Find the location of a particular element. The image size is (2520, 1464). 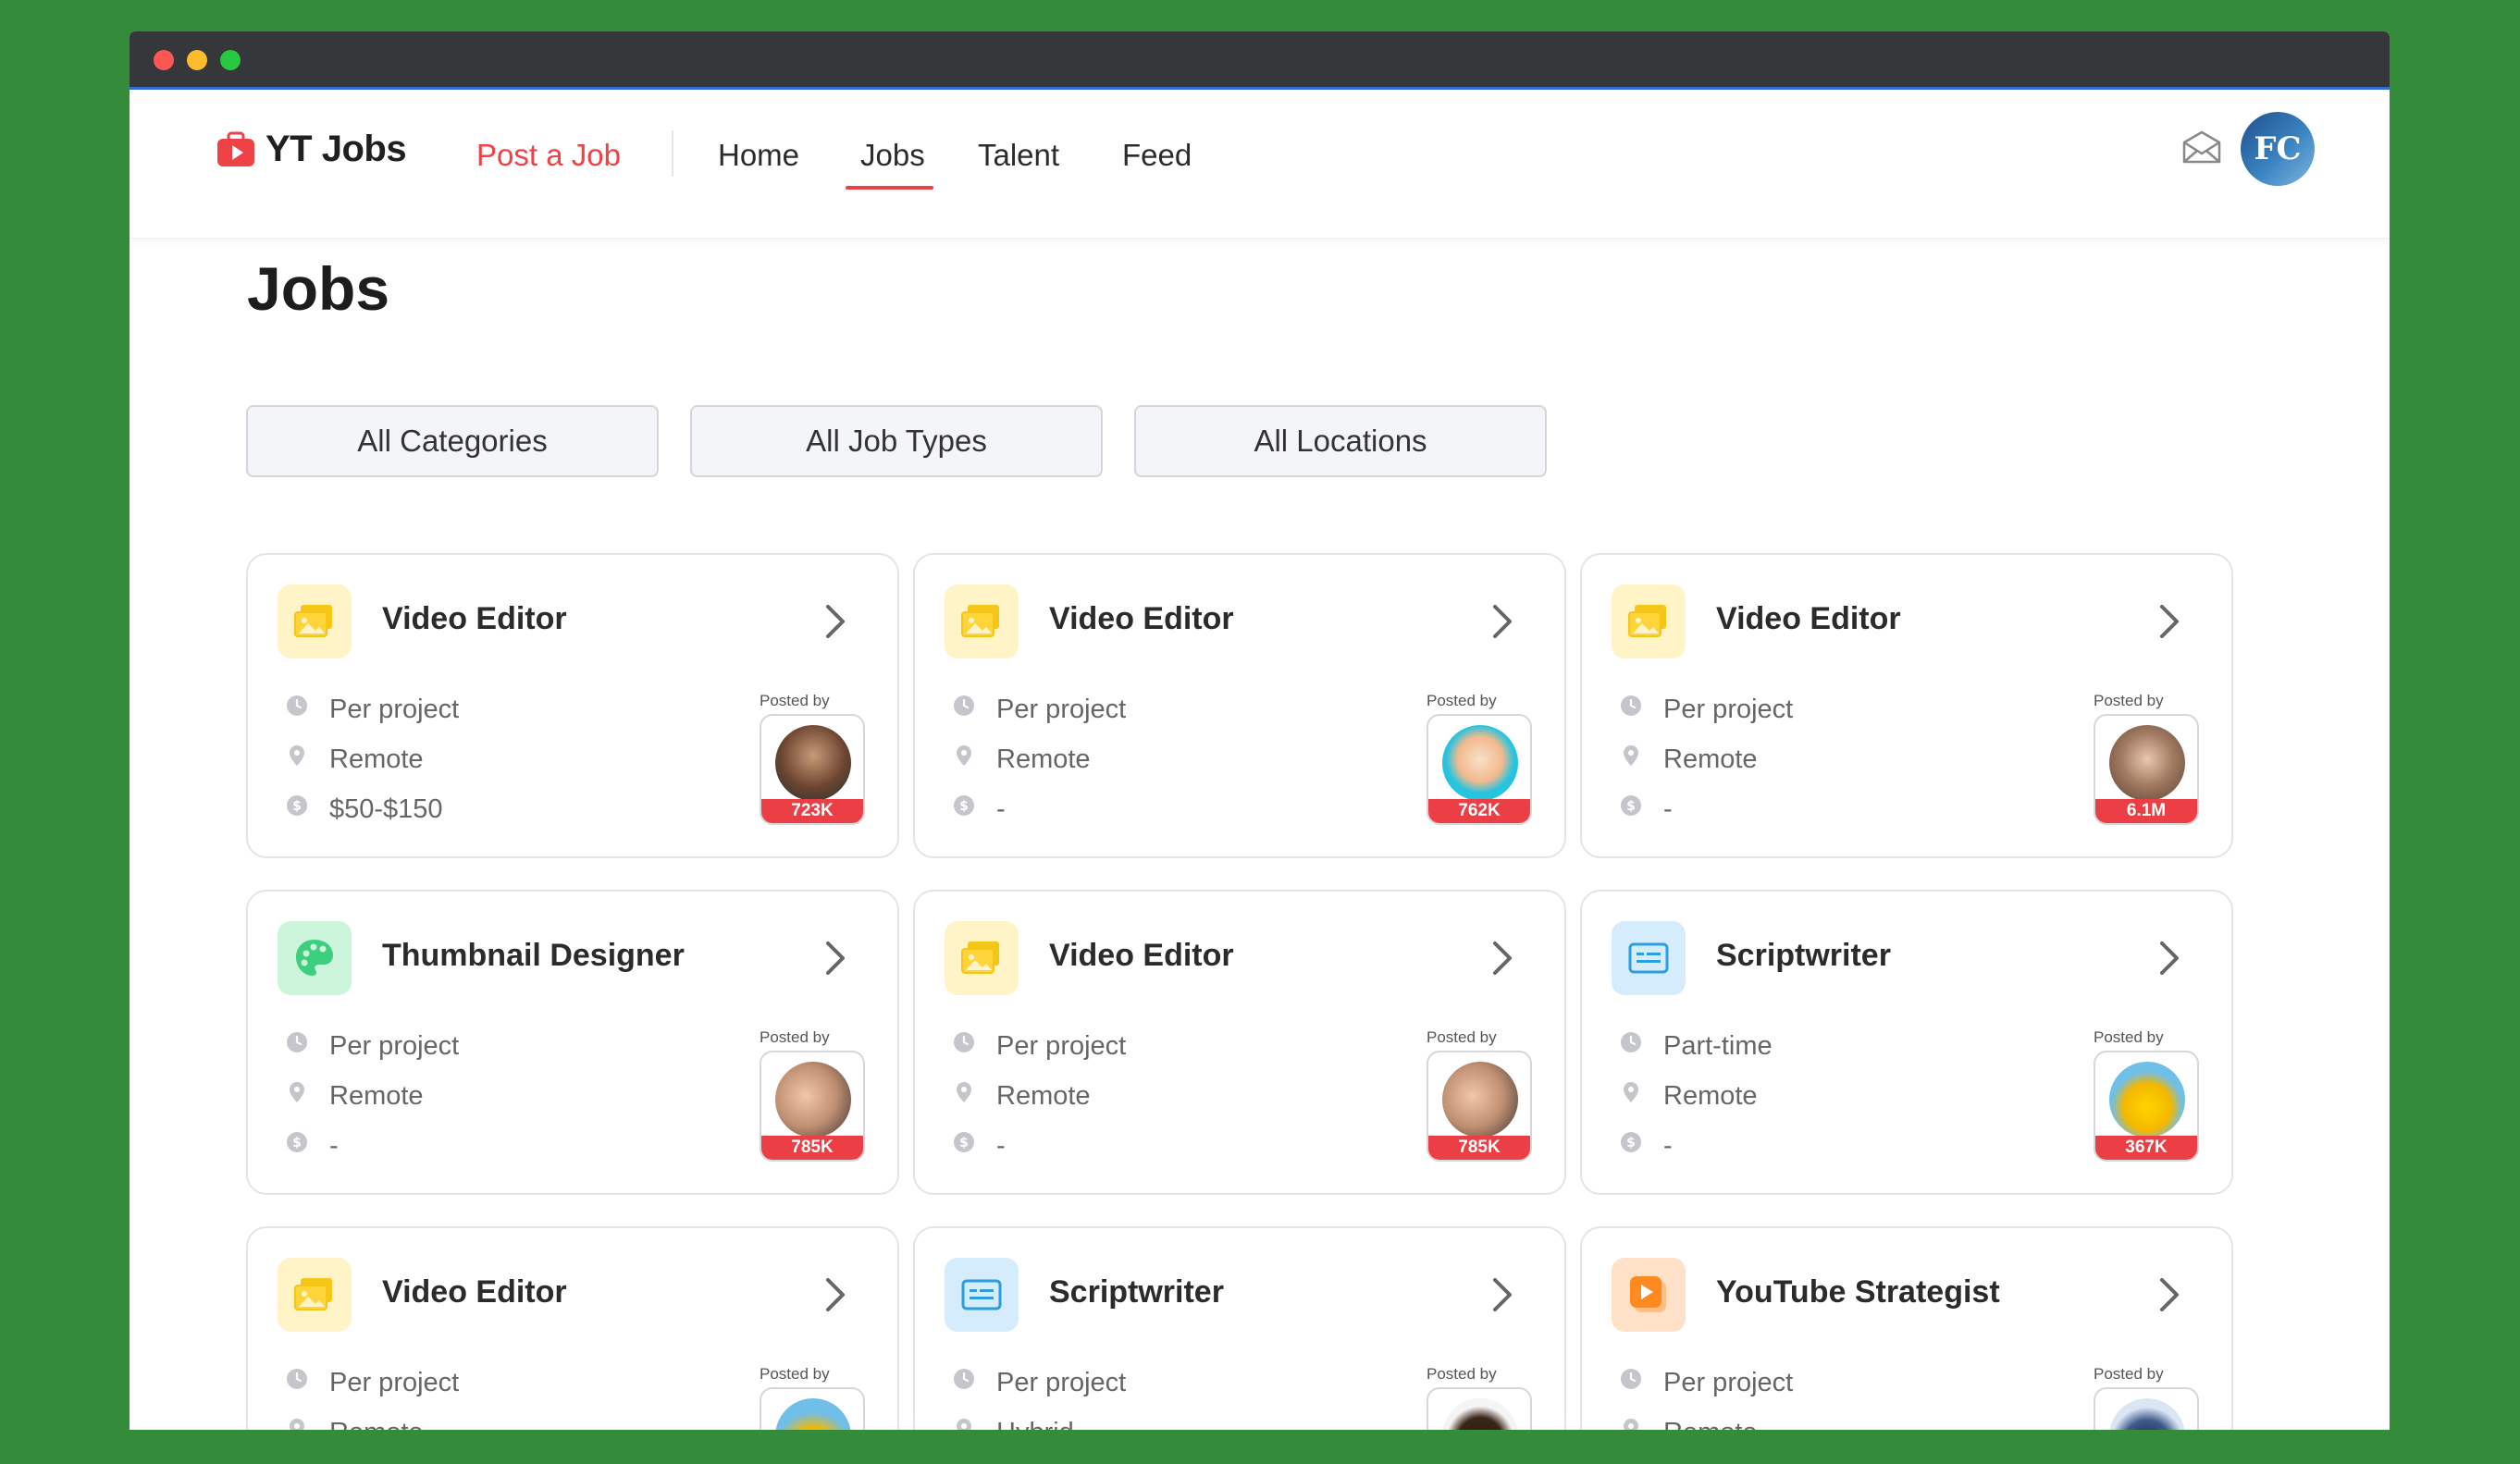

logo: YT Jobs is located at coordinates (311, 149).